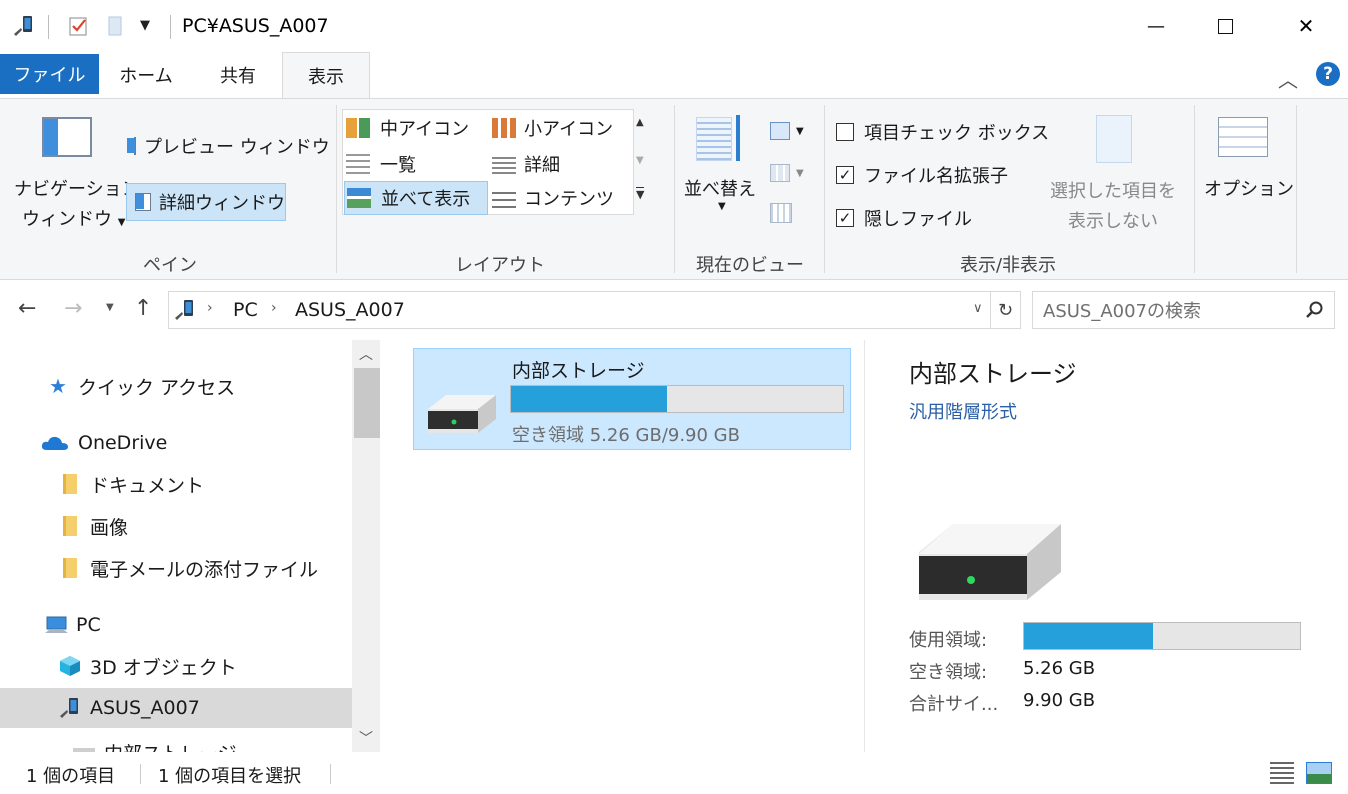 This screenshot has width=1348, height=794. Describe the element at coordinates (845, 218) in the screenshot. I see `hidden-files-checkbox: ✓` at that location.